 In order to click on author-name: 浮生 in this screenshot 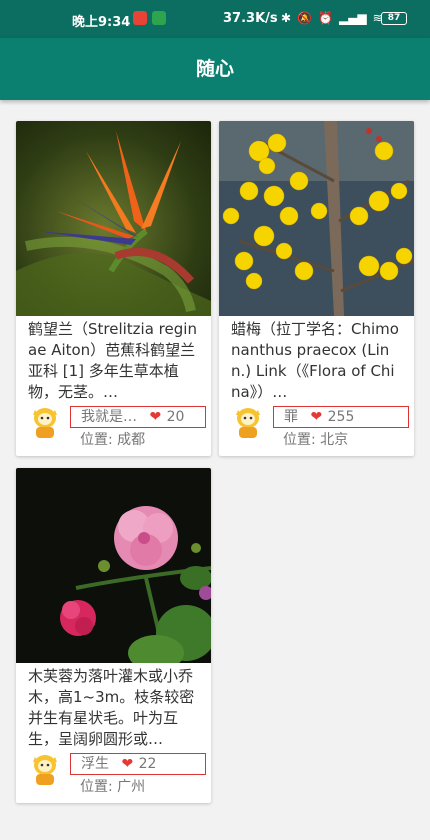, I will do `click(95, 764)`.